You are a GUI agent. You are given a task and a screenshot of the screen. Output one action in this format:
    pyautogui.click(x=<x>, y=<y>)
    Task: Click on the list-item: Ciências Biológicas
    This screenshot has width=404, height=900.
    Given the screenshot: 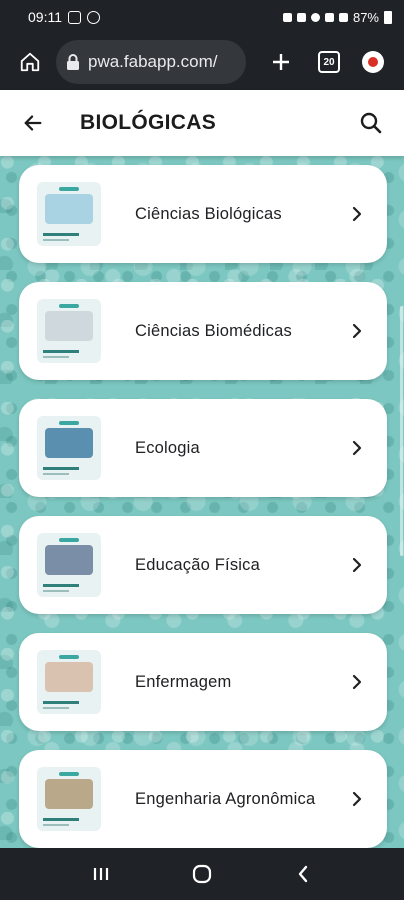 What is the action you would take?
    pyautogui.click(x=203, y=214)
    